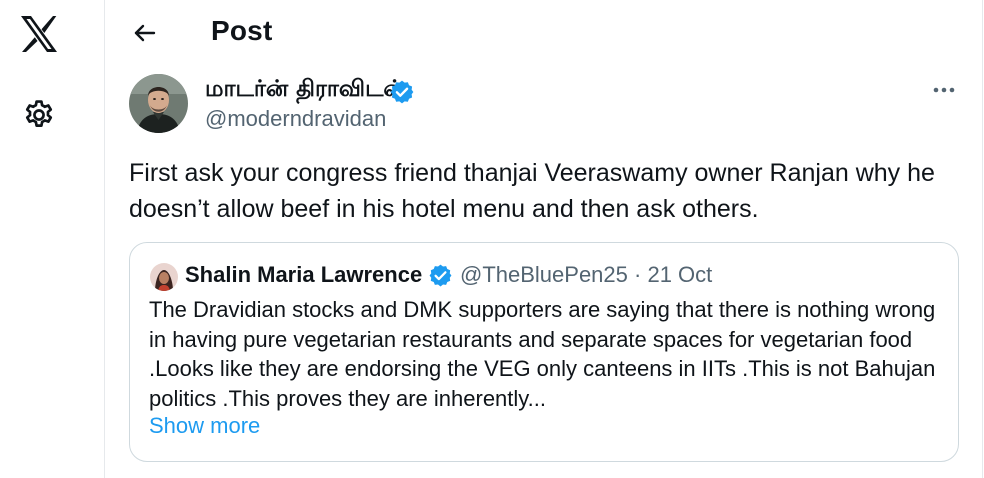 The height and width of the screenshot is (478, 984). Describe the element at coordinates (204, 426) in the screenshot. I see `show-more-link: Show more` at that location.